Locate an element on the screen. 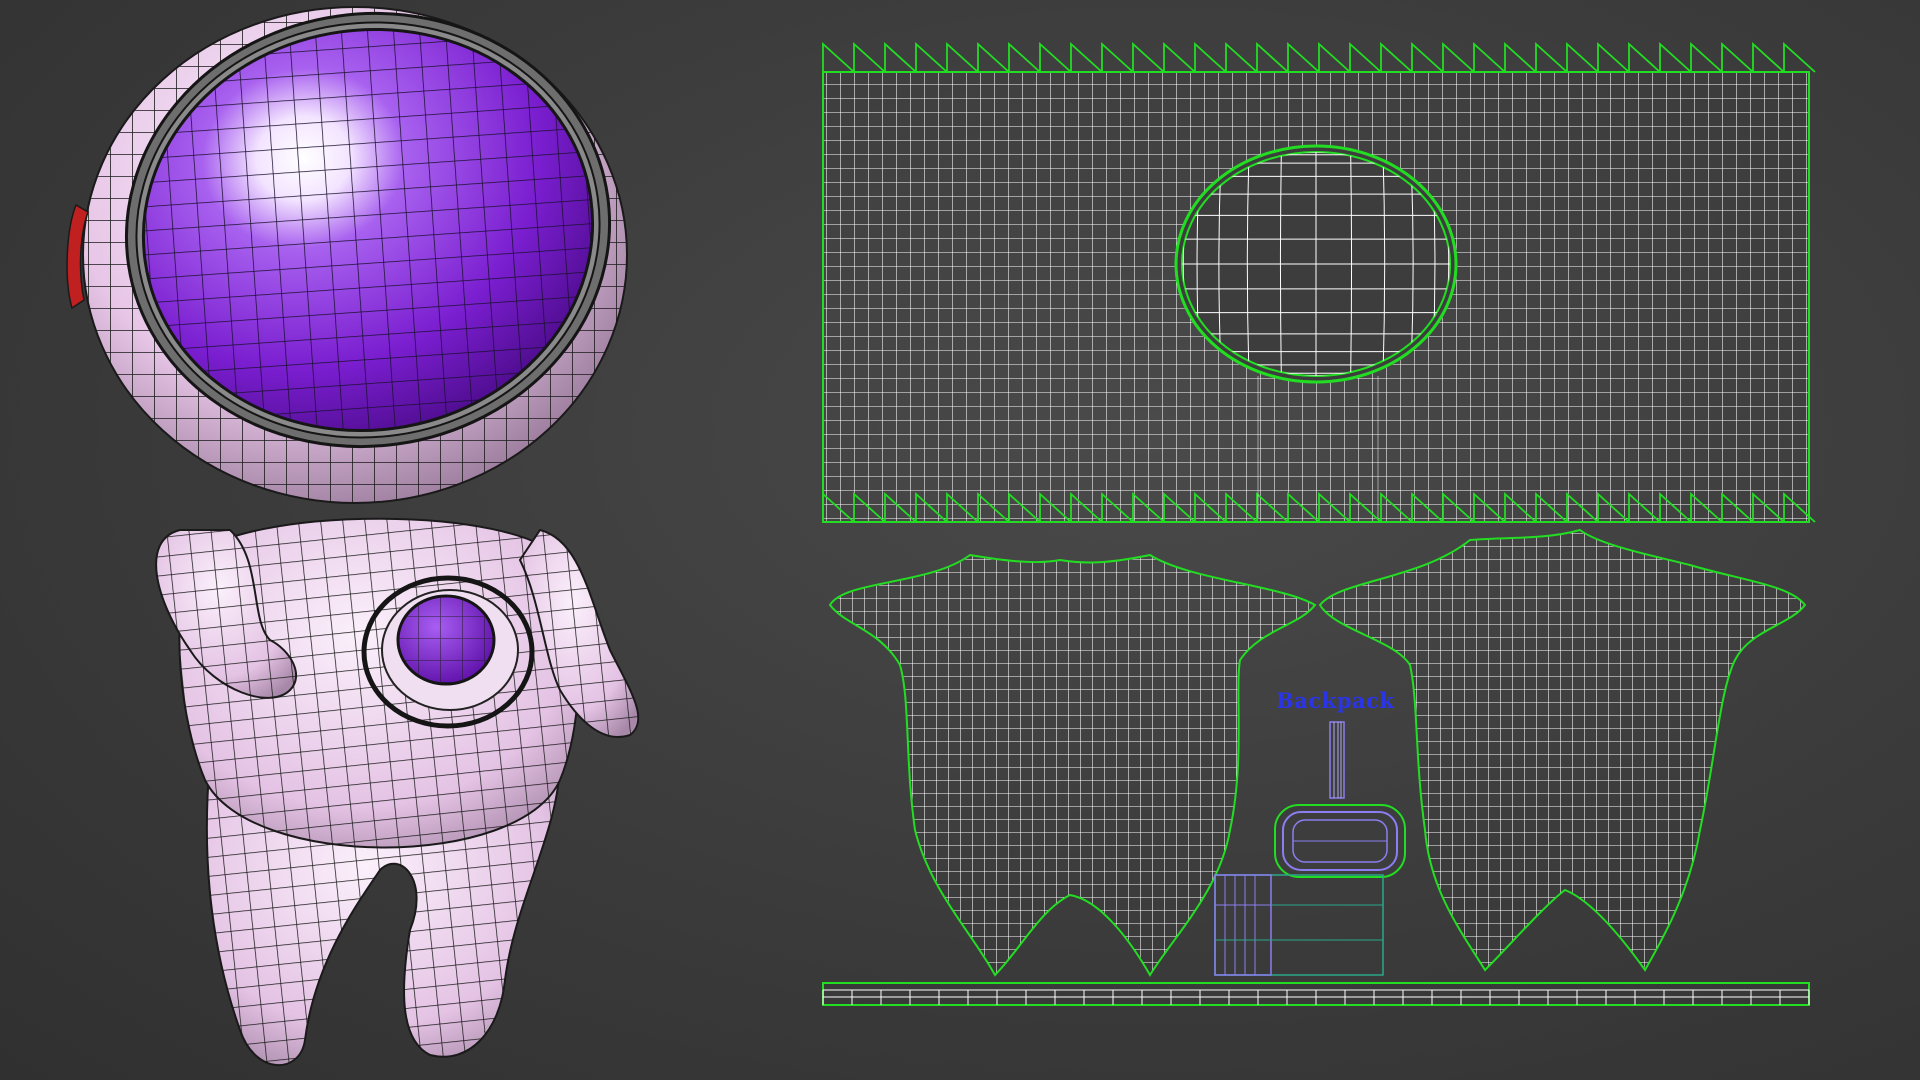  body-front-uv-shell is located at coordinates (1072, 765).